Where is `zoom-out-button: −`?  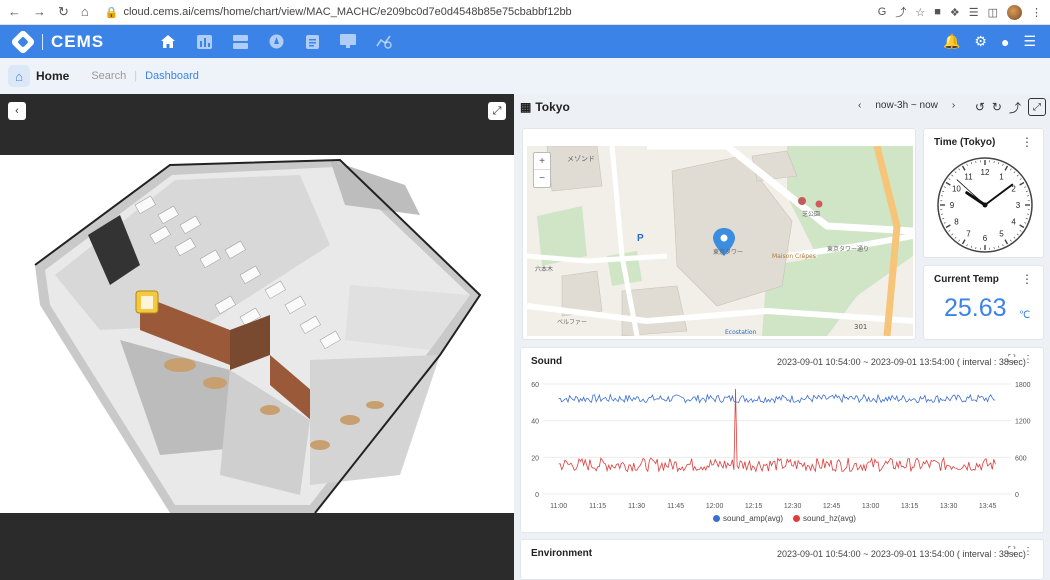
zoom-out-button: − is located at coordinates (542, 178).